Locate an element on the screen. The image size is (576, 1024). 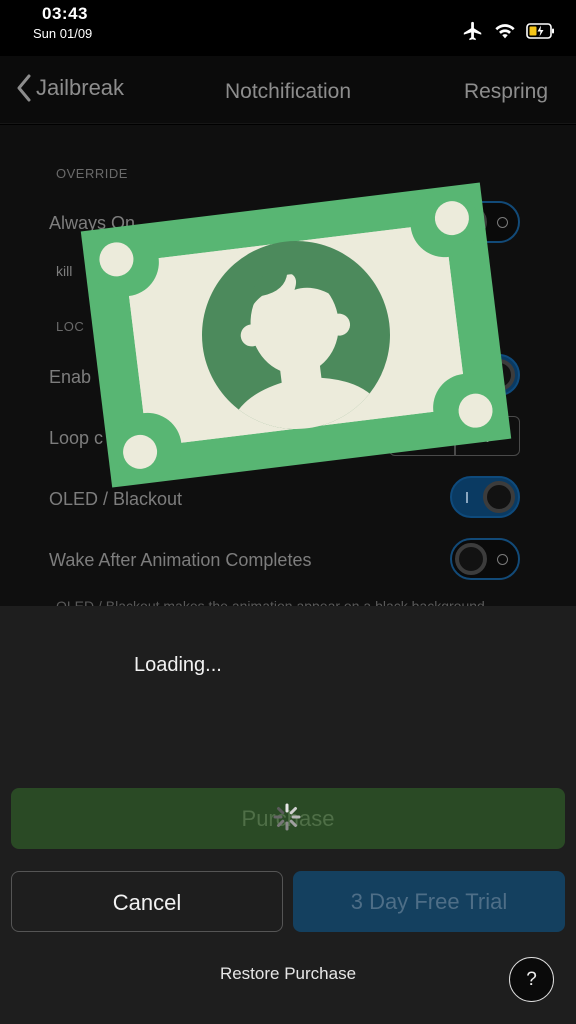
enable-label: Enab is located at coordinates (70, 377).